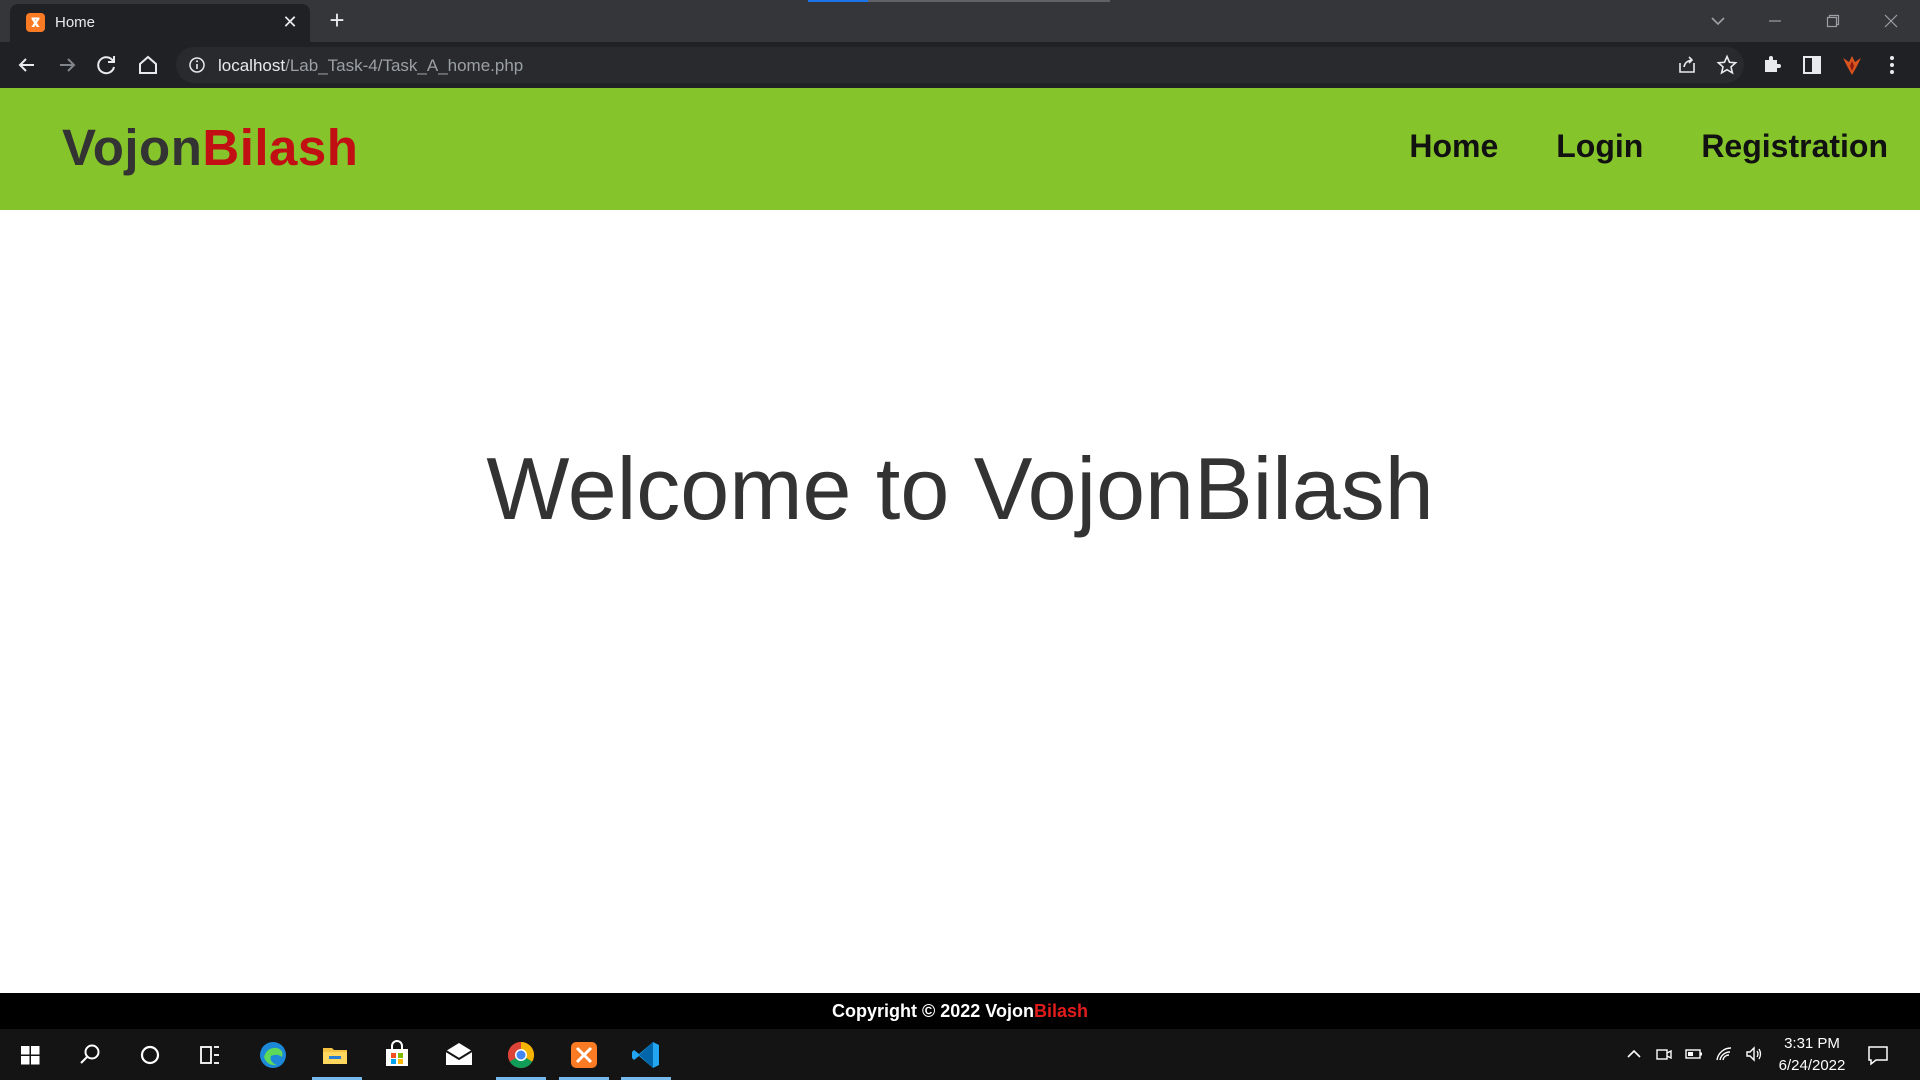 This screenshot has height=1080, width=1920. I want to click on edge-icon, so click(273, 1055).